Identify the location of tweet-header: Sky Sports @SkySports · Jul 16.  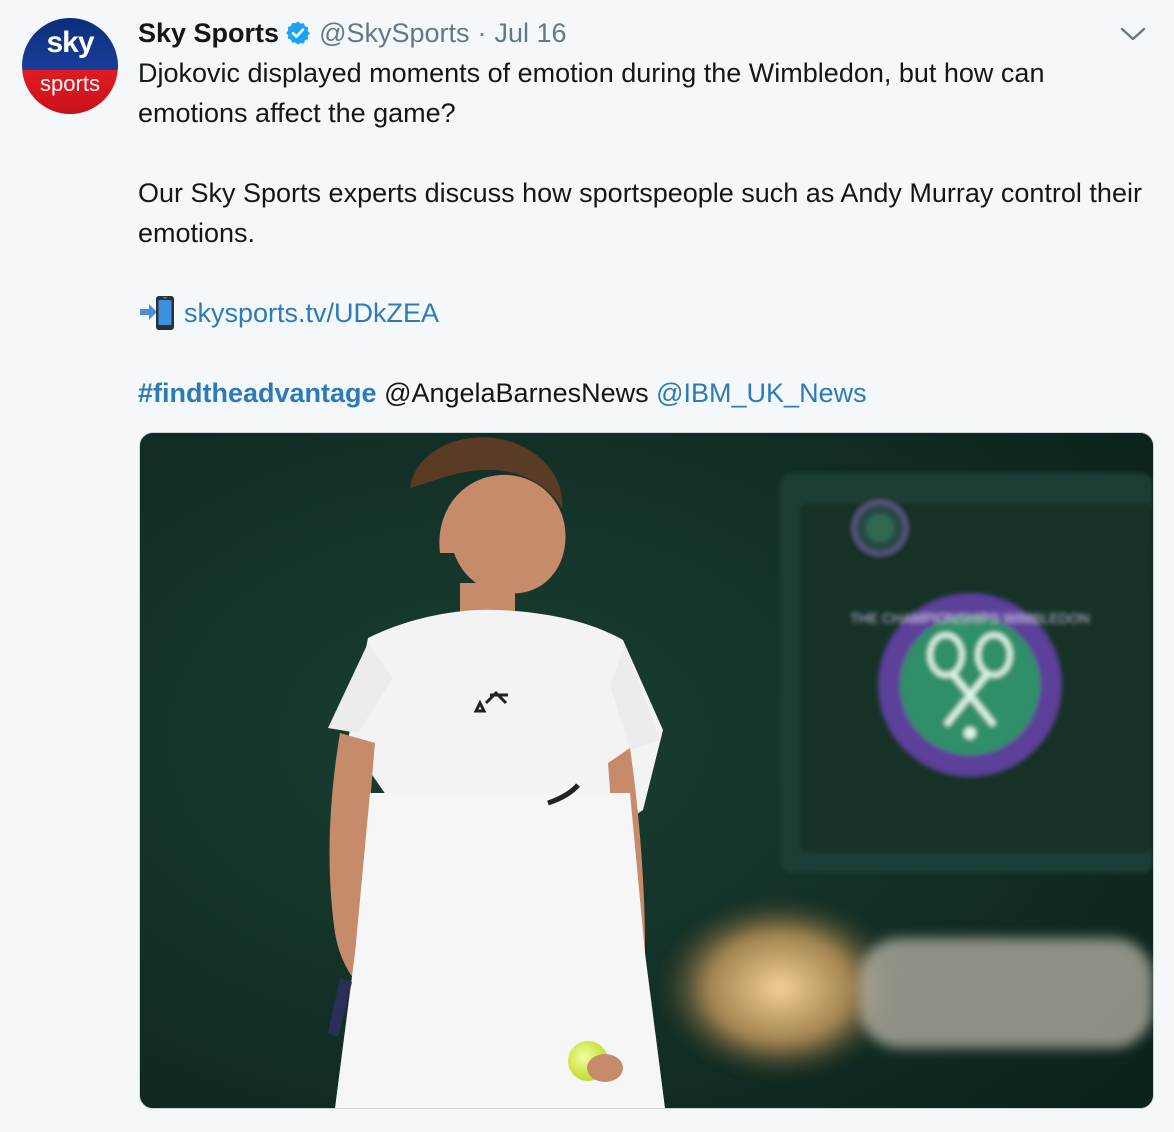
(352, 33).